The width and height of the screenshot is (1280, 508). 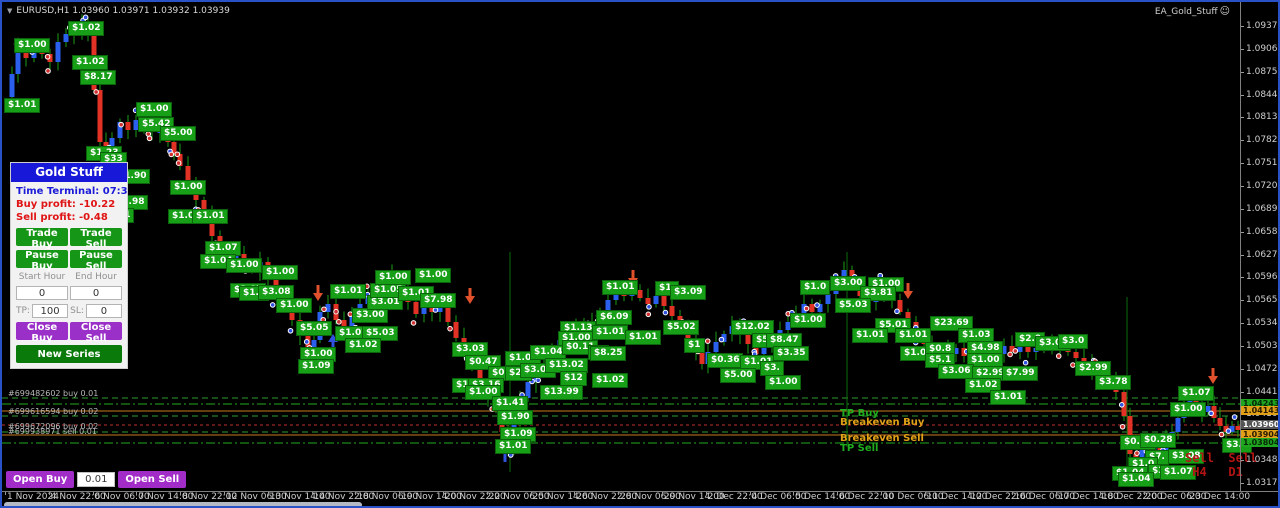 What do you see at coordinates (1263, 345) in the screenshot?
I see `price-axis-label: 1.05030` at bounding box center [1263, 345].